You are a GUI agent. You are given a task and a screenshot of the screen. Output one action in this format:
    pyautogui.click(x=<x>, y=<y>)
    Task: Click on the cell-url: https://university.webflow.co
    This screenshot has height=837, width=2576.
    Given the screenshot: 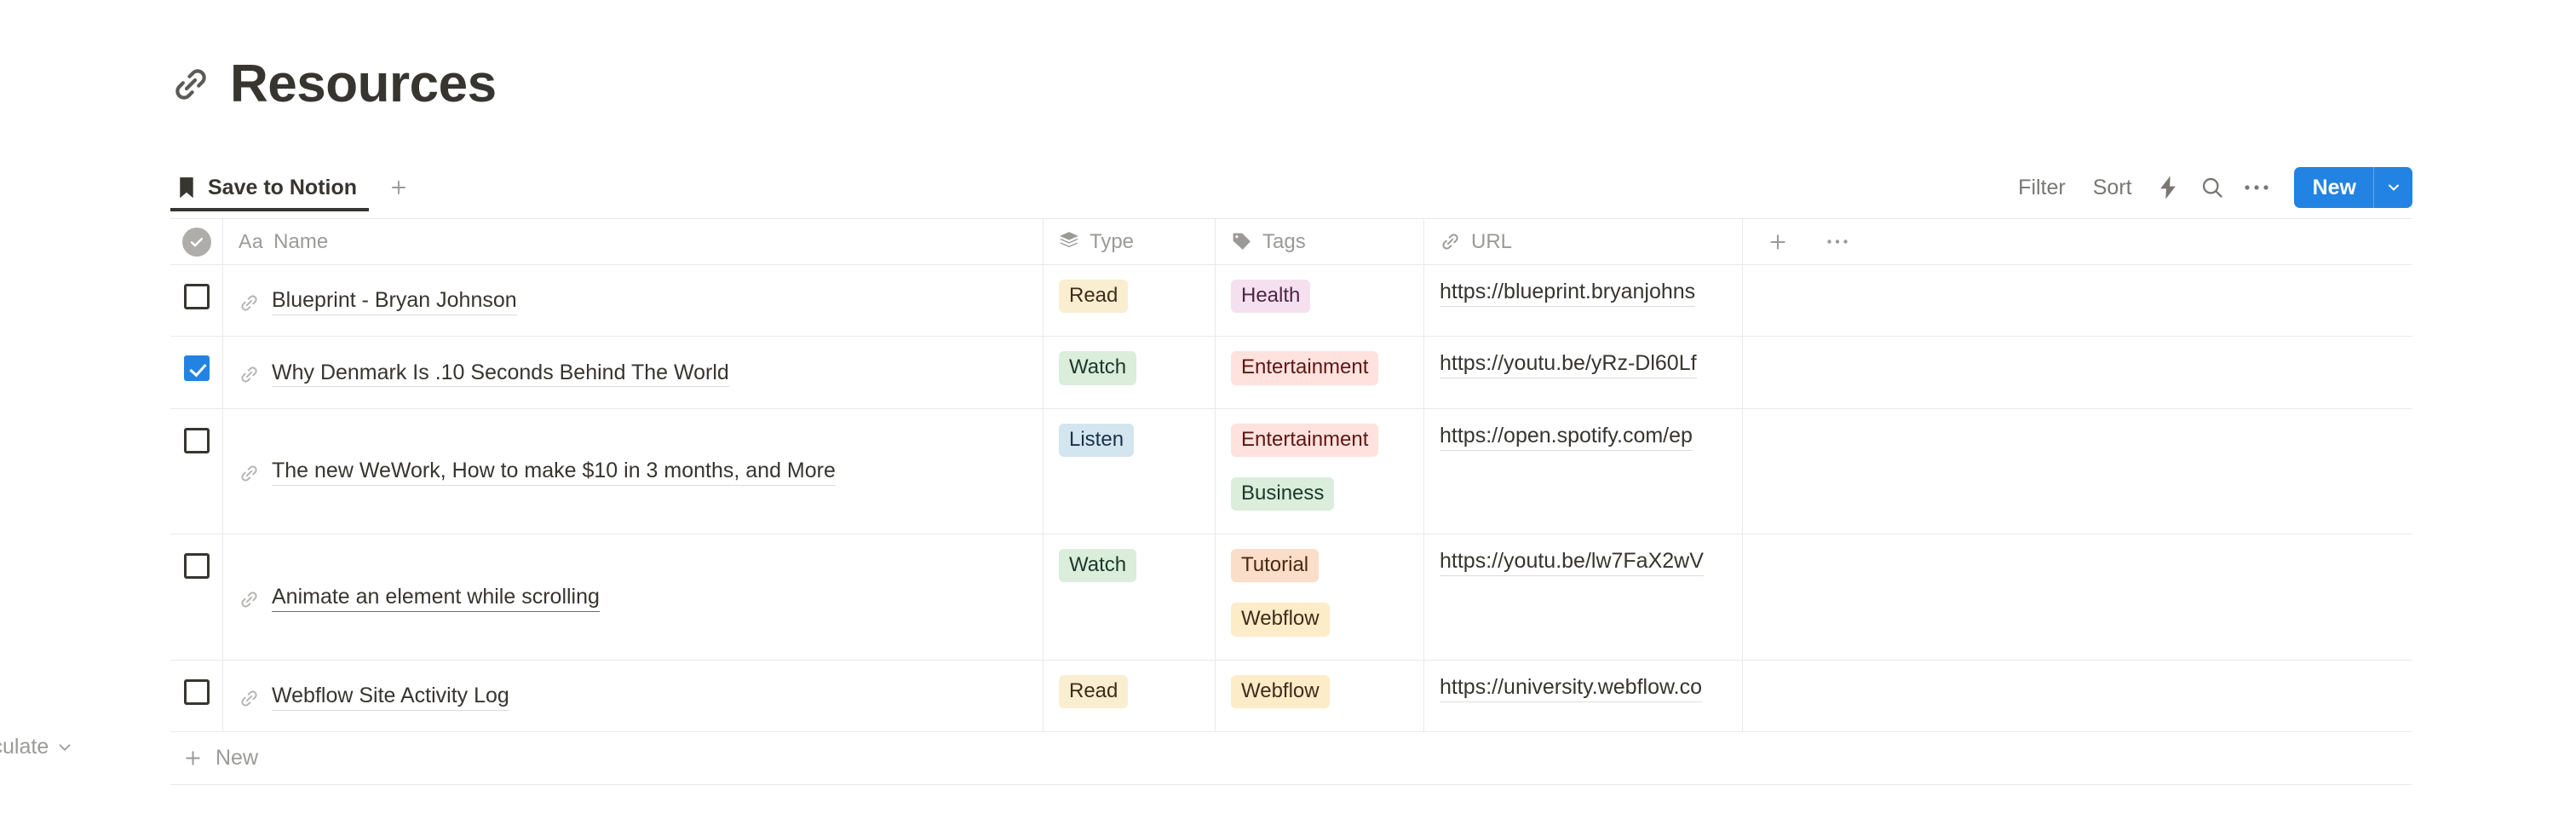 What is the action you would take?
    pyautogui.click(x=1583, y=695)
    